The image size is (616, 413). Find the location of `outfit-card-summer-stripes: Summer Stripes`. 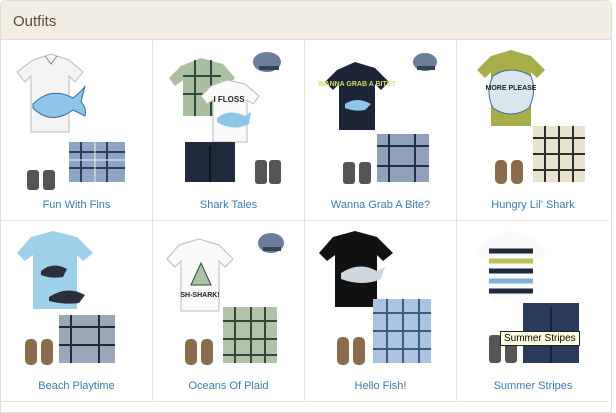

outfit-card-summer-stripes: Summer Stripes is located at coordinates (533, 311).